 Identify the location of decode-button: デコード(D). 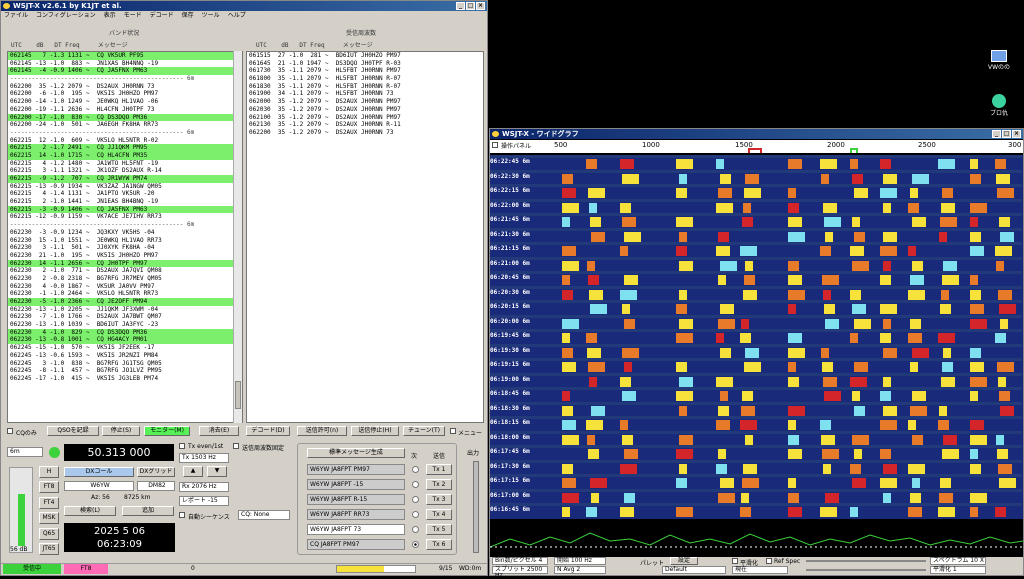
(268, 431).